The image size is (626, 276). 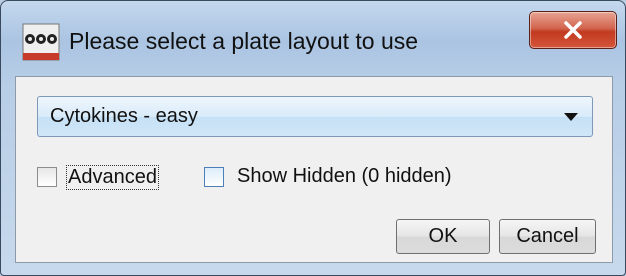 What do you see at coordinates (571, 117) in the screenshot?
I see `chevron-down-icon` at bounding box center [571, 117].